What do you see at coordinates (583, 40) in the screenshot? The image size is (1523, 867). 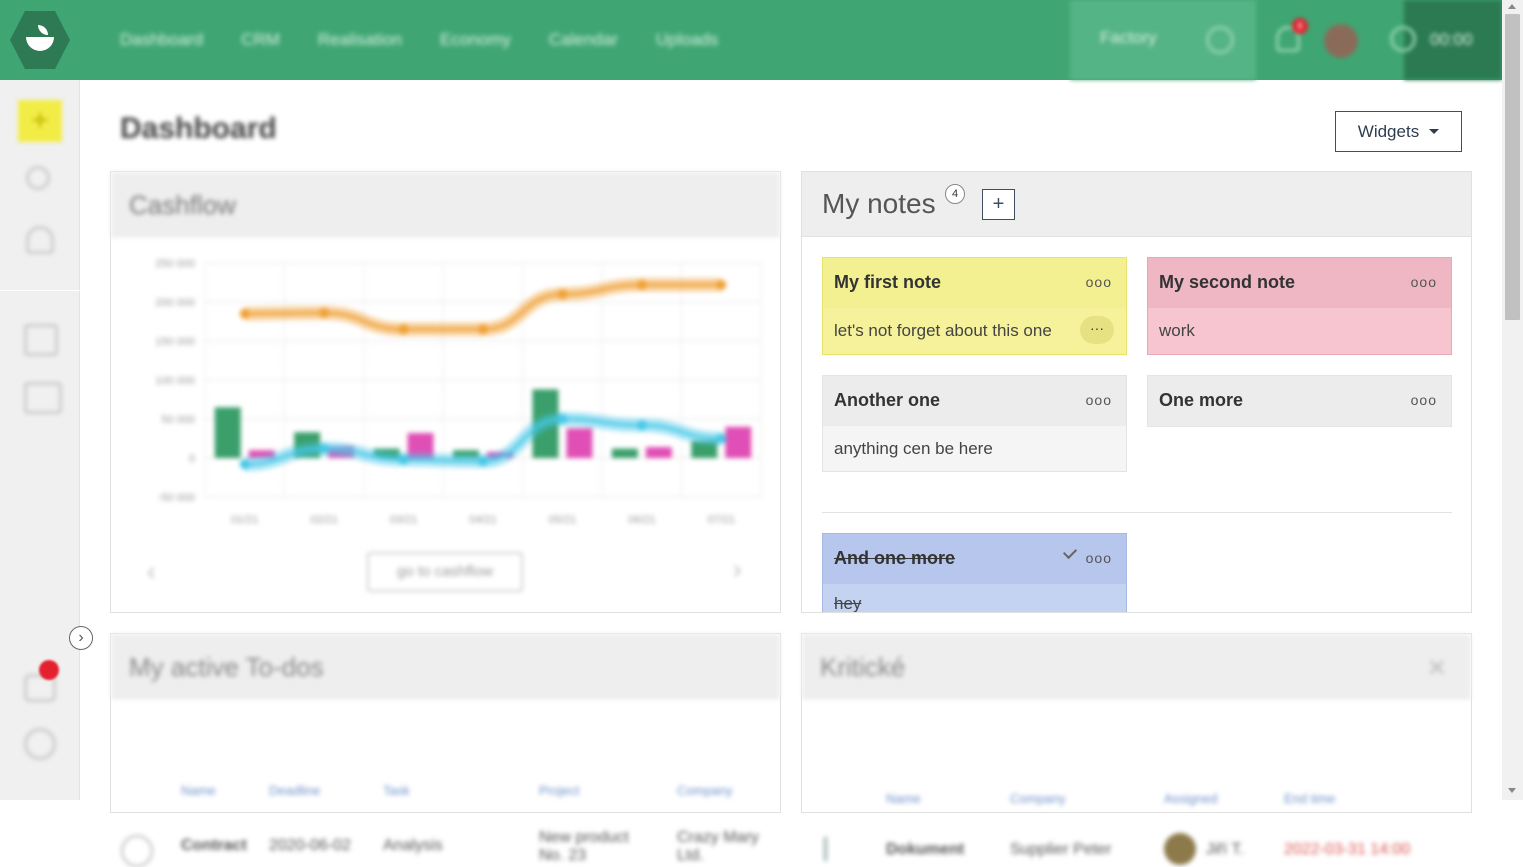 I see `nav-calendar: Calendar` at bounding box center [583, 40].